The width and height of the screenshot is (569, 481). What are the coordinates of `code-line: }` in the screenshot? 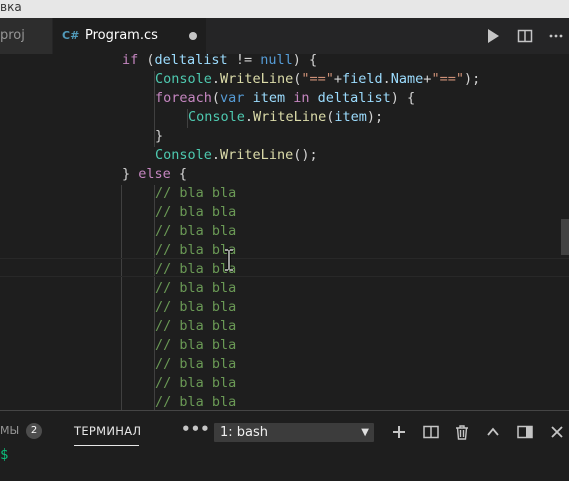 It's located at (280, 136).